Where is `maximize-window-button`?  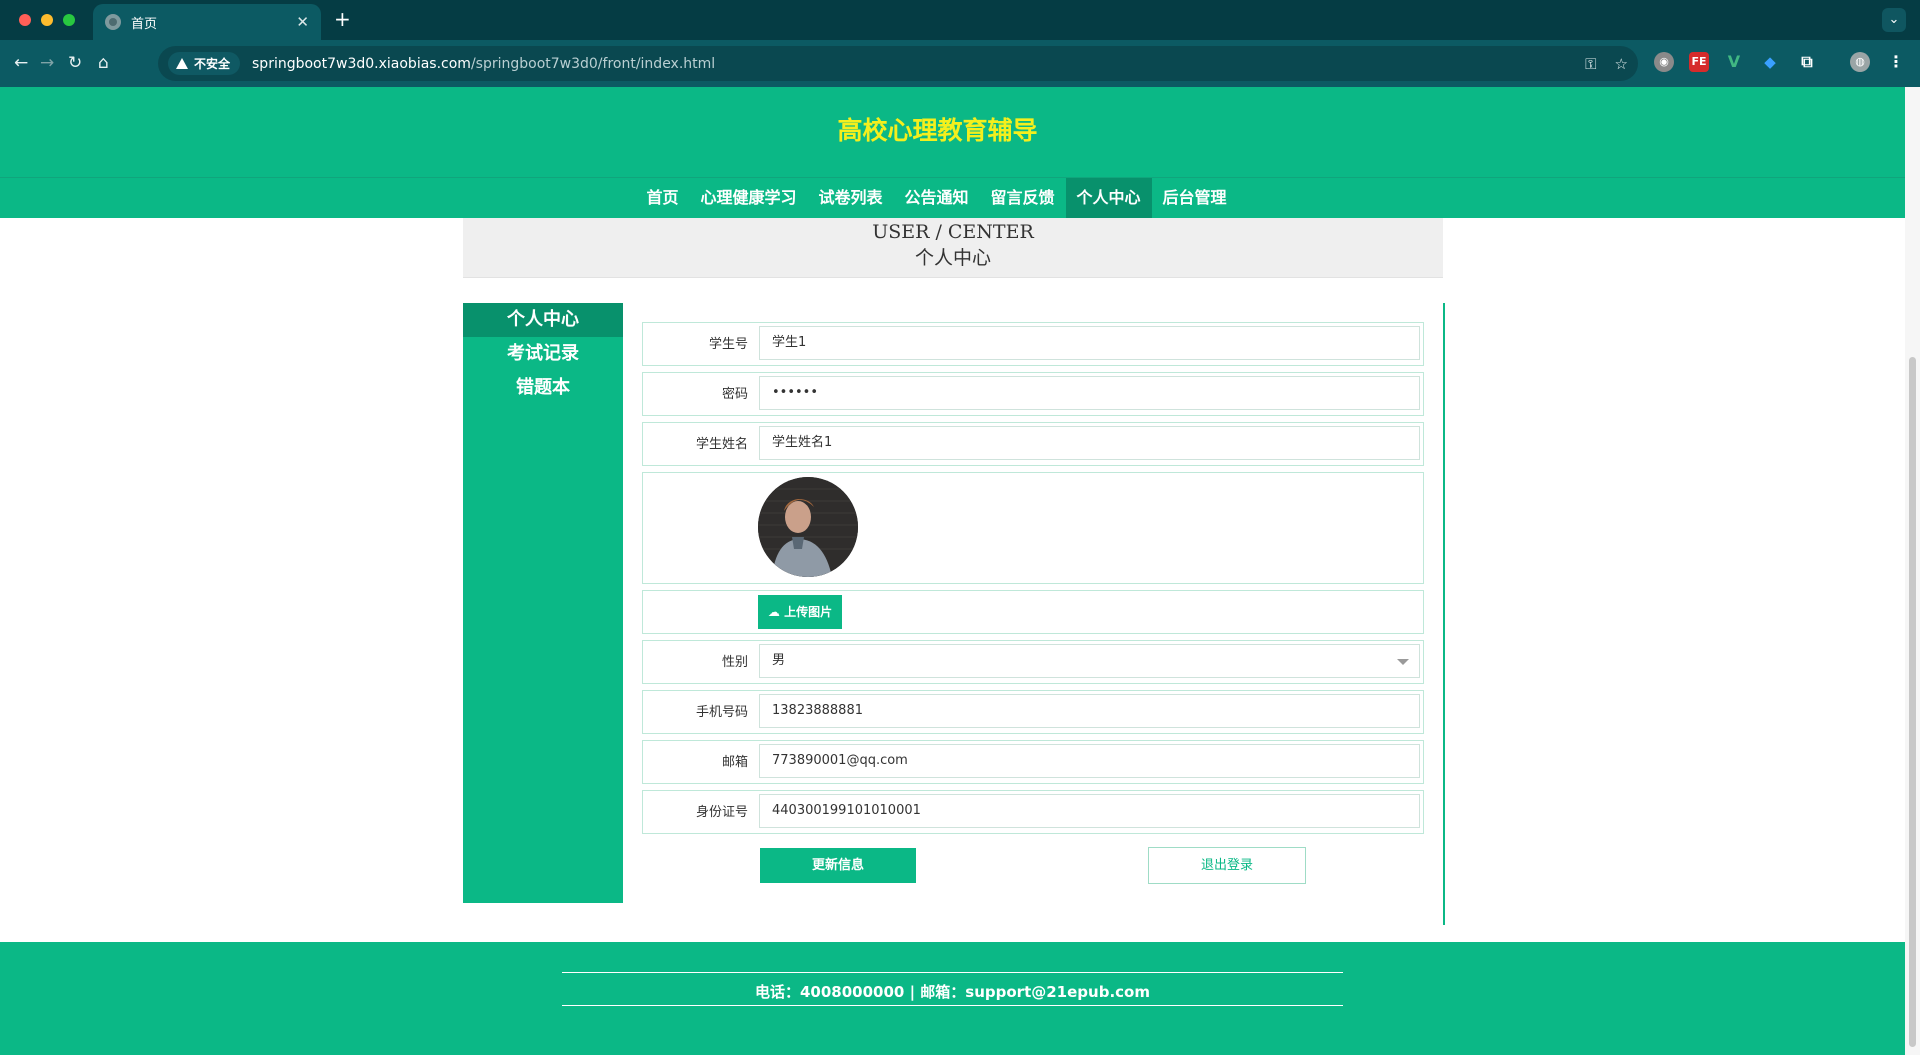
maximize-window-button is located at coordinates (69, 20).